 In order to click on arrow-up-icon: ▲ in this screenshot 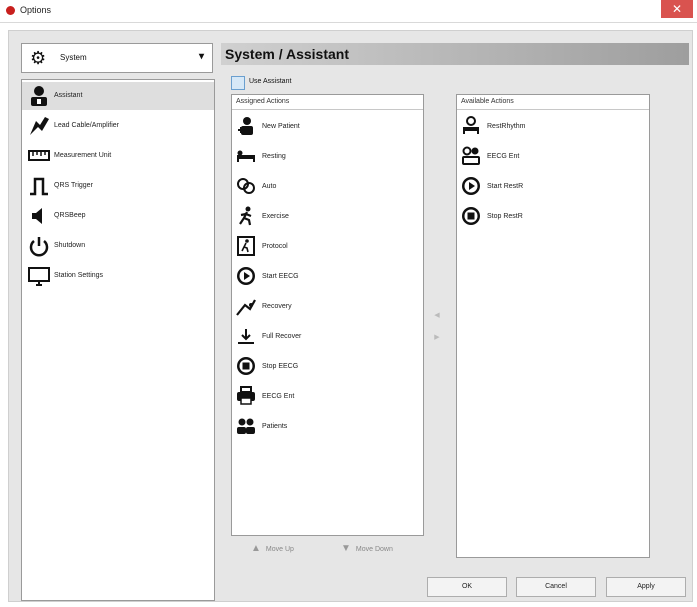, I will do `click(256, 548)`.